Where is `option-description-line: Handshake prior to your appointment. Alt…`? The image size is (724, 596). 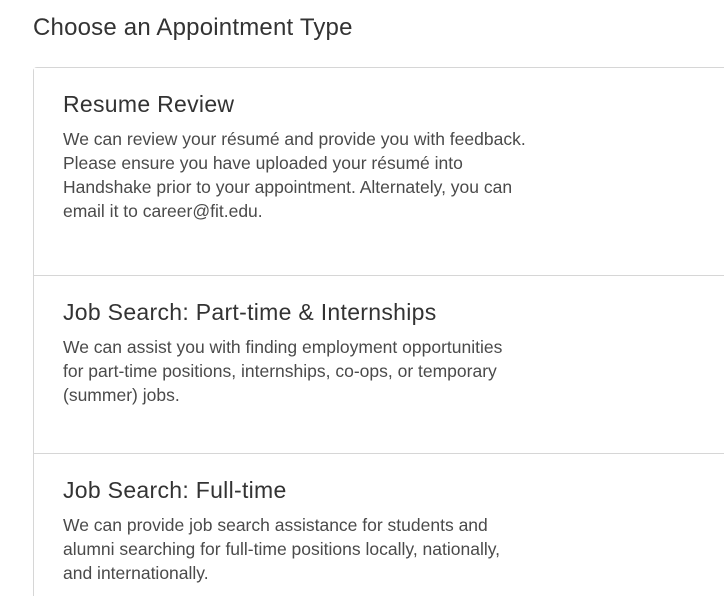 option-description-line: Handshake prior to your appointment. Alt… is located at coordinates (288, 187).